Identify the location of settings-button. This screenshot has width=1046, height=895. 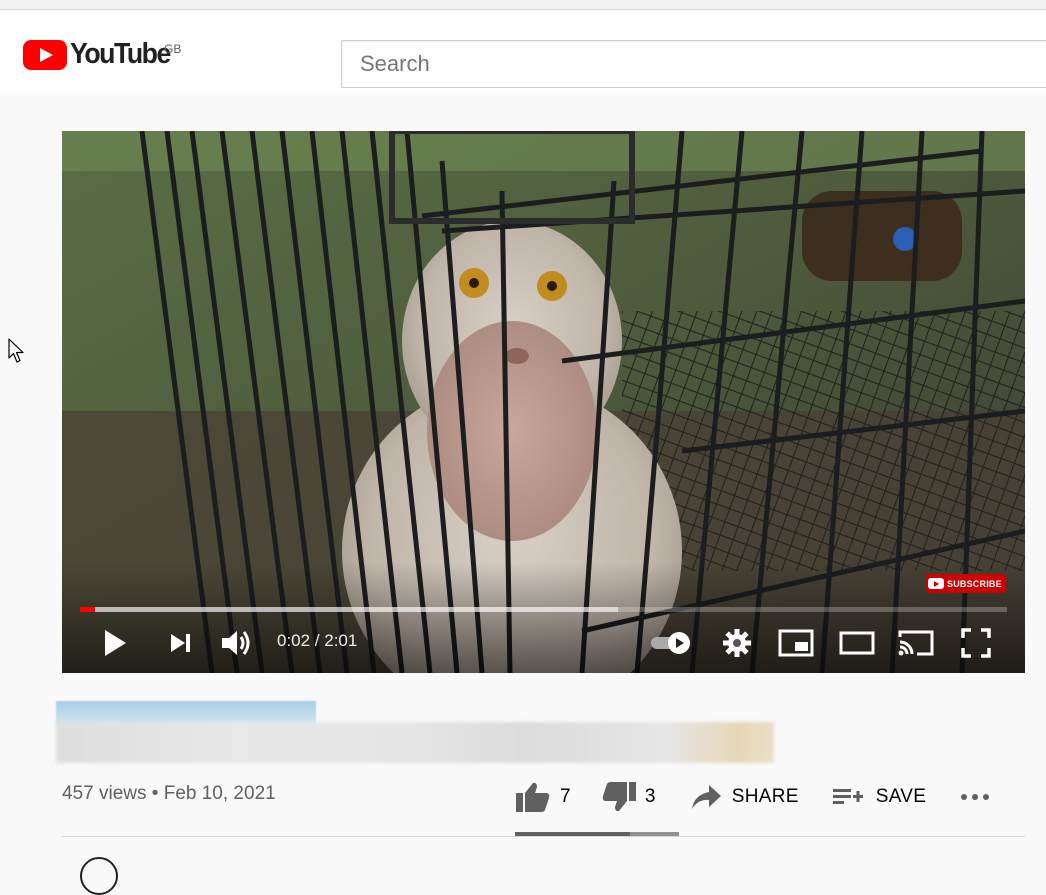
(737, 643).